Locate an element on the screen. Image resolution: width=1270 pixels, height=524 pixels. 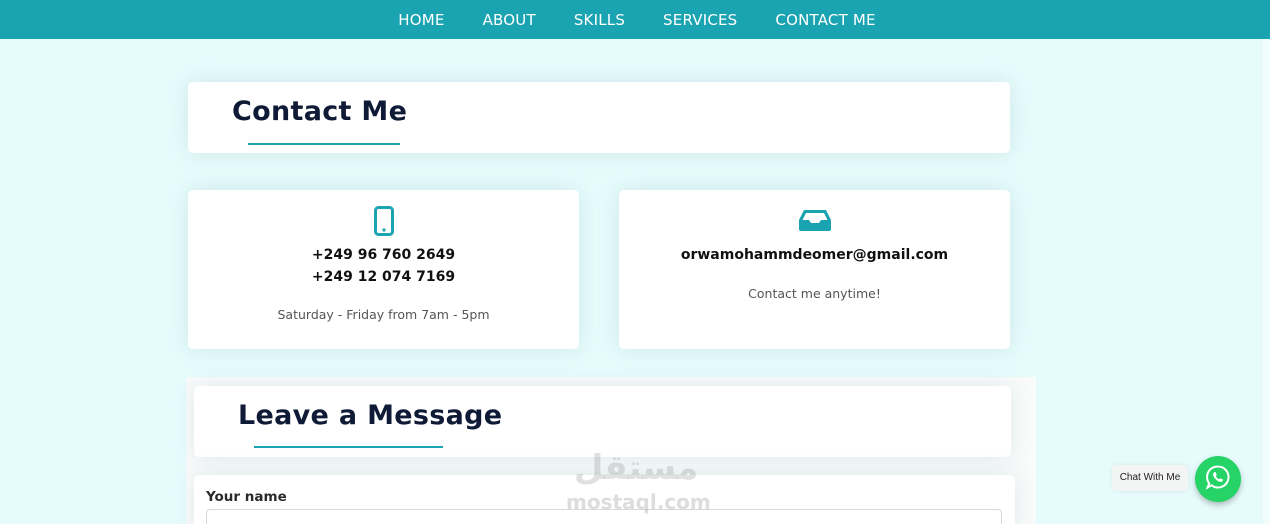
contact-title-card: Contact Me is located at coordinates (599, 117).